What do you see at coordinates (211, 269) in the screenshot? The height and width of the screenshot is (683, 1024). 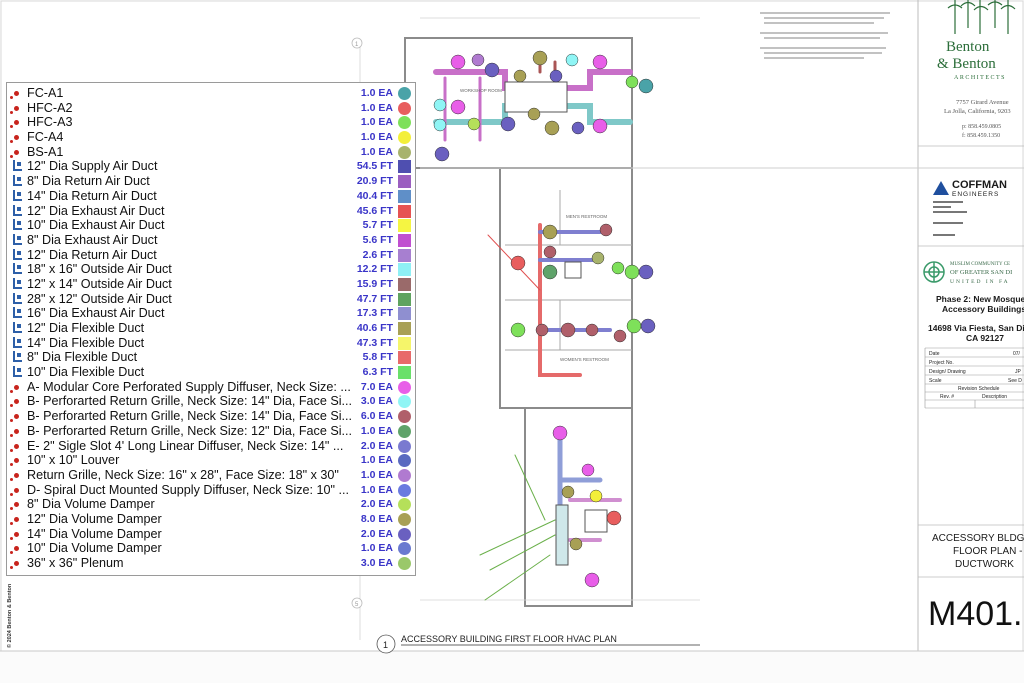 I see `takeoff-row: 18" x 16" Outside Air Duct 12.2 FT` at bounding box center [211, 269].